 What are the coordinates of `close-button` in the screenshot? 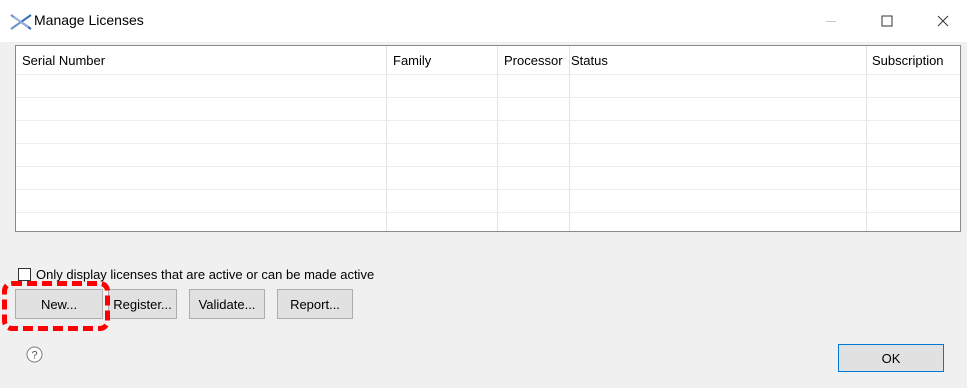 It's located at (943, 21).